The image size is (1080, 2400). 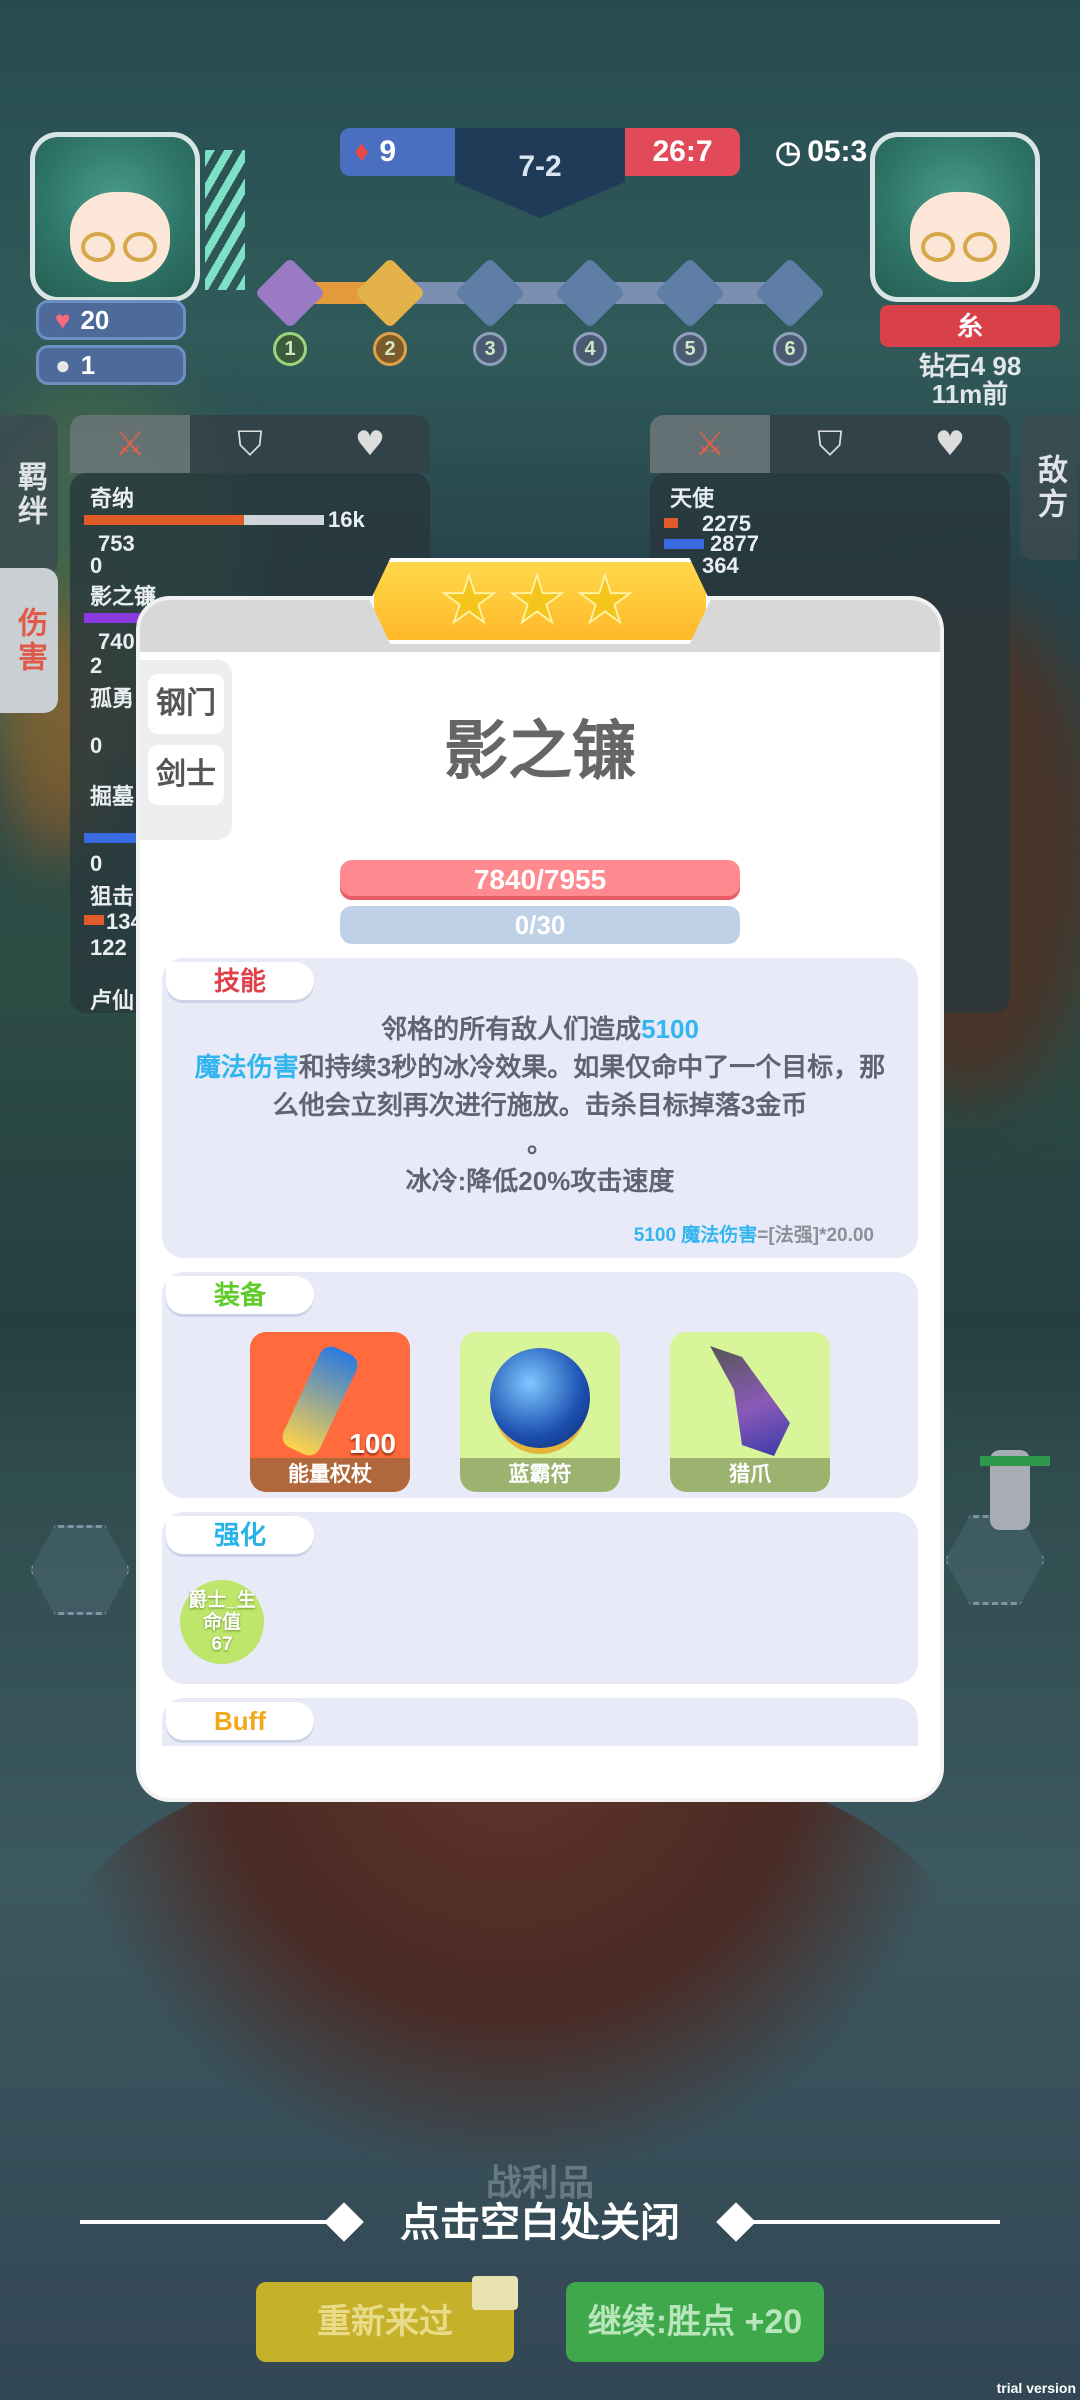 What do you see at coordinates (112, 896) in the screenshot?
I see `unit-name: 狙击` at bounding box center [112, 896].